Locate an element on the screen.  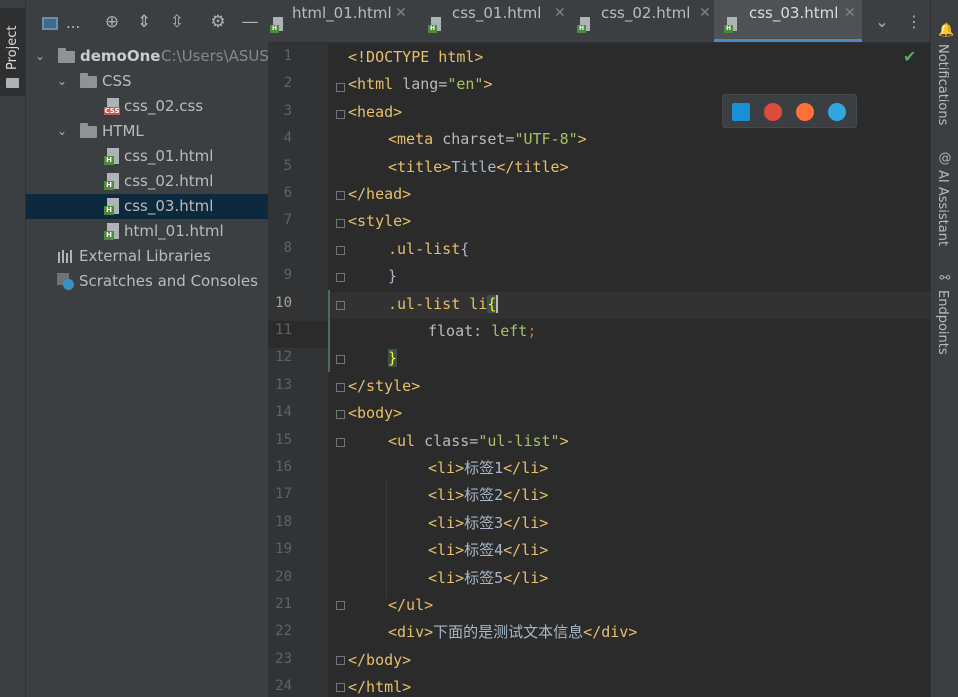
code-line: <html lang="en"> is located at coordinates (420, 84).